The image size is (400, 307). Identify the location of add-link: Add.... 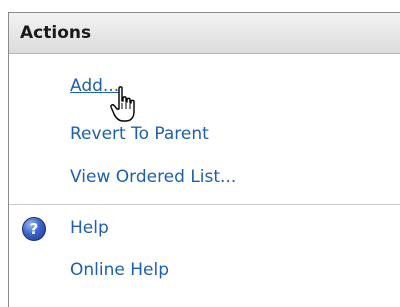
(94, 86).